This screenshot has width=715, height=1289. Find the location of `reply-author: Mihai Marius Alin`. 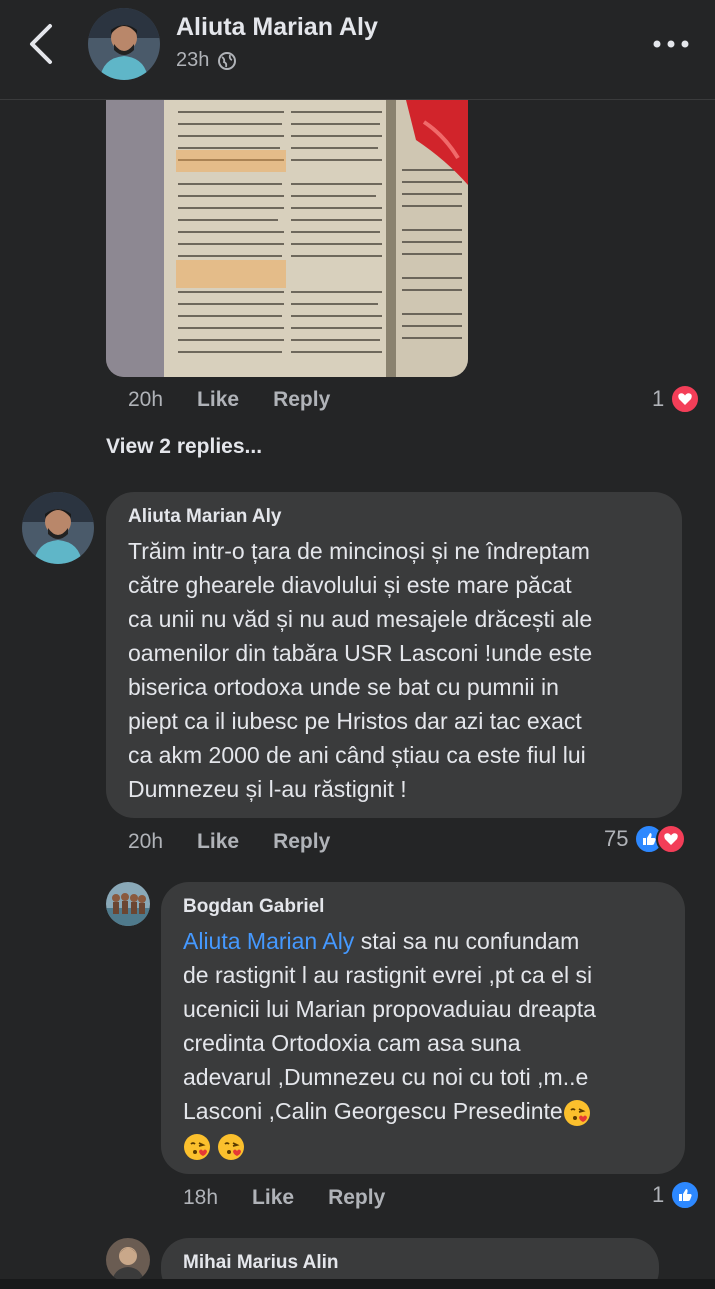

reply-author: Mihai Marius Alin is located at coordinates (410, 1263).